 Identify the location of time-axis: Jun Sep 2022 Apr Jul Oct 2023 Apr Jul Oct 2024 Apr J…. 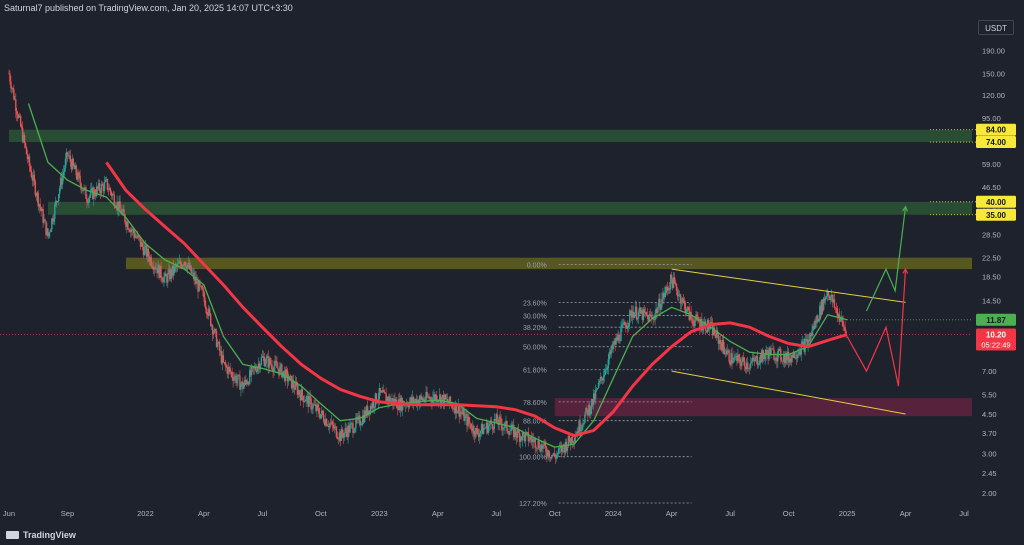
(486, 513).